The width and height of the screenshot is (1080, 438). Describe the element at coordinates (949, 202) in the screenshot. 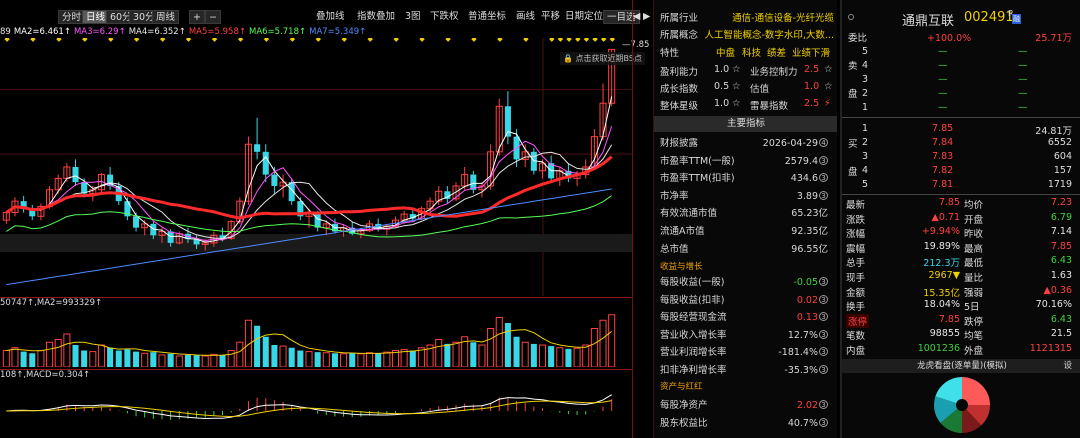

I see `stat-value: 7.85` at that location.